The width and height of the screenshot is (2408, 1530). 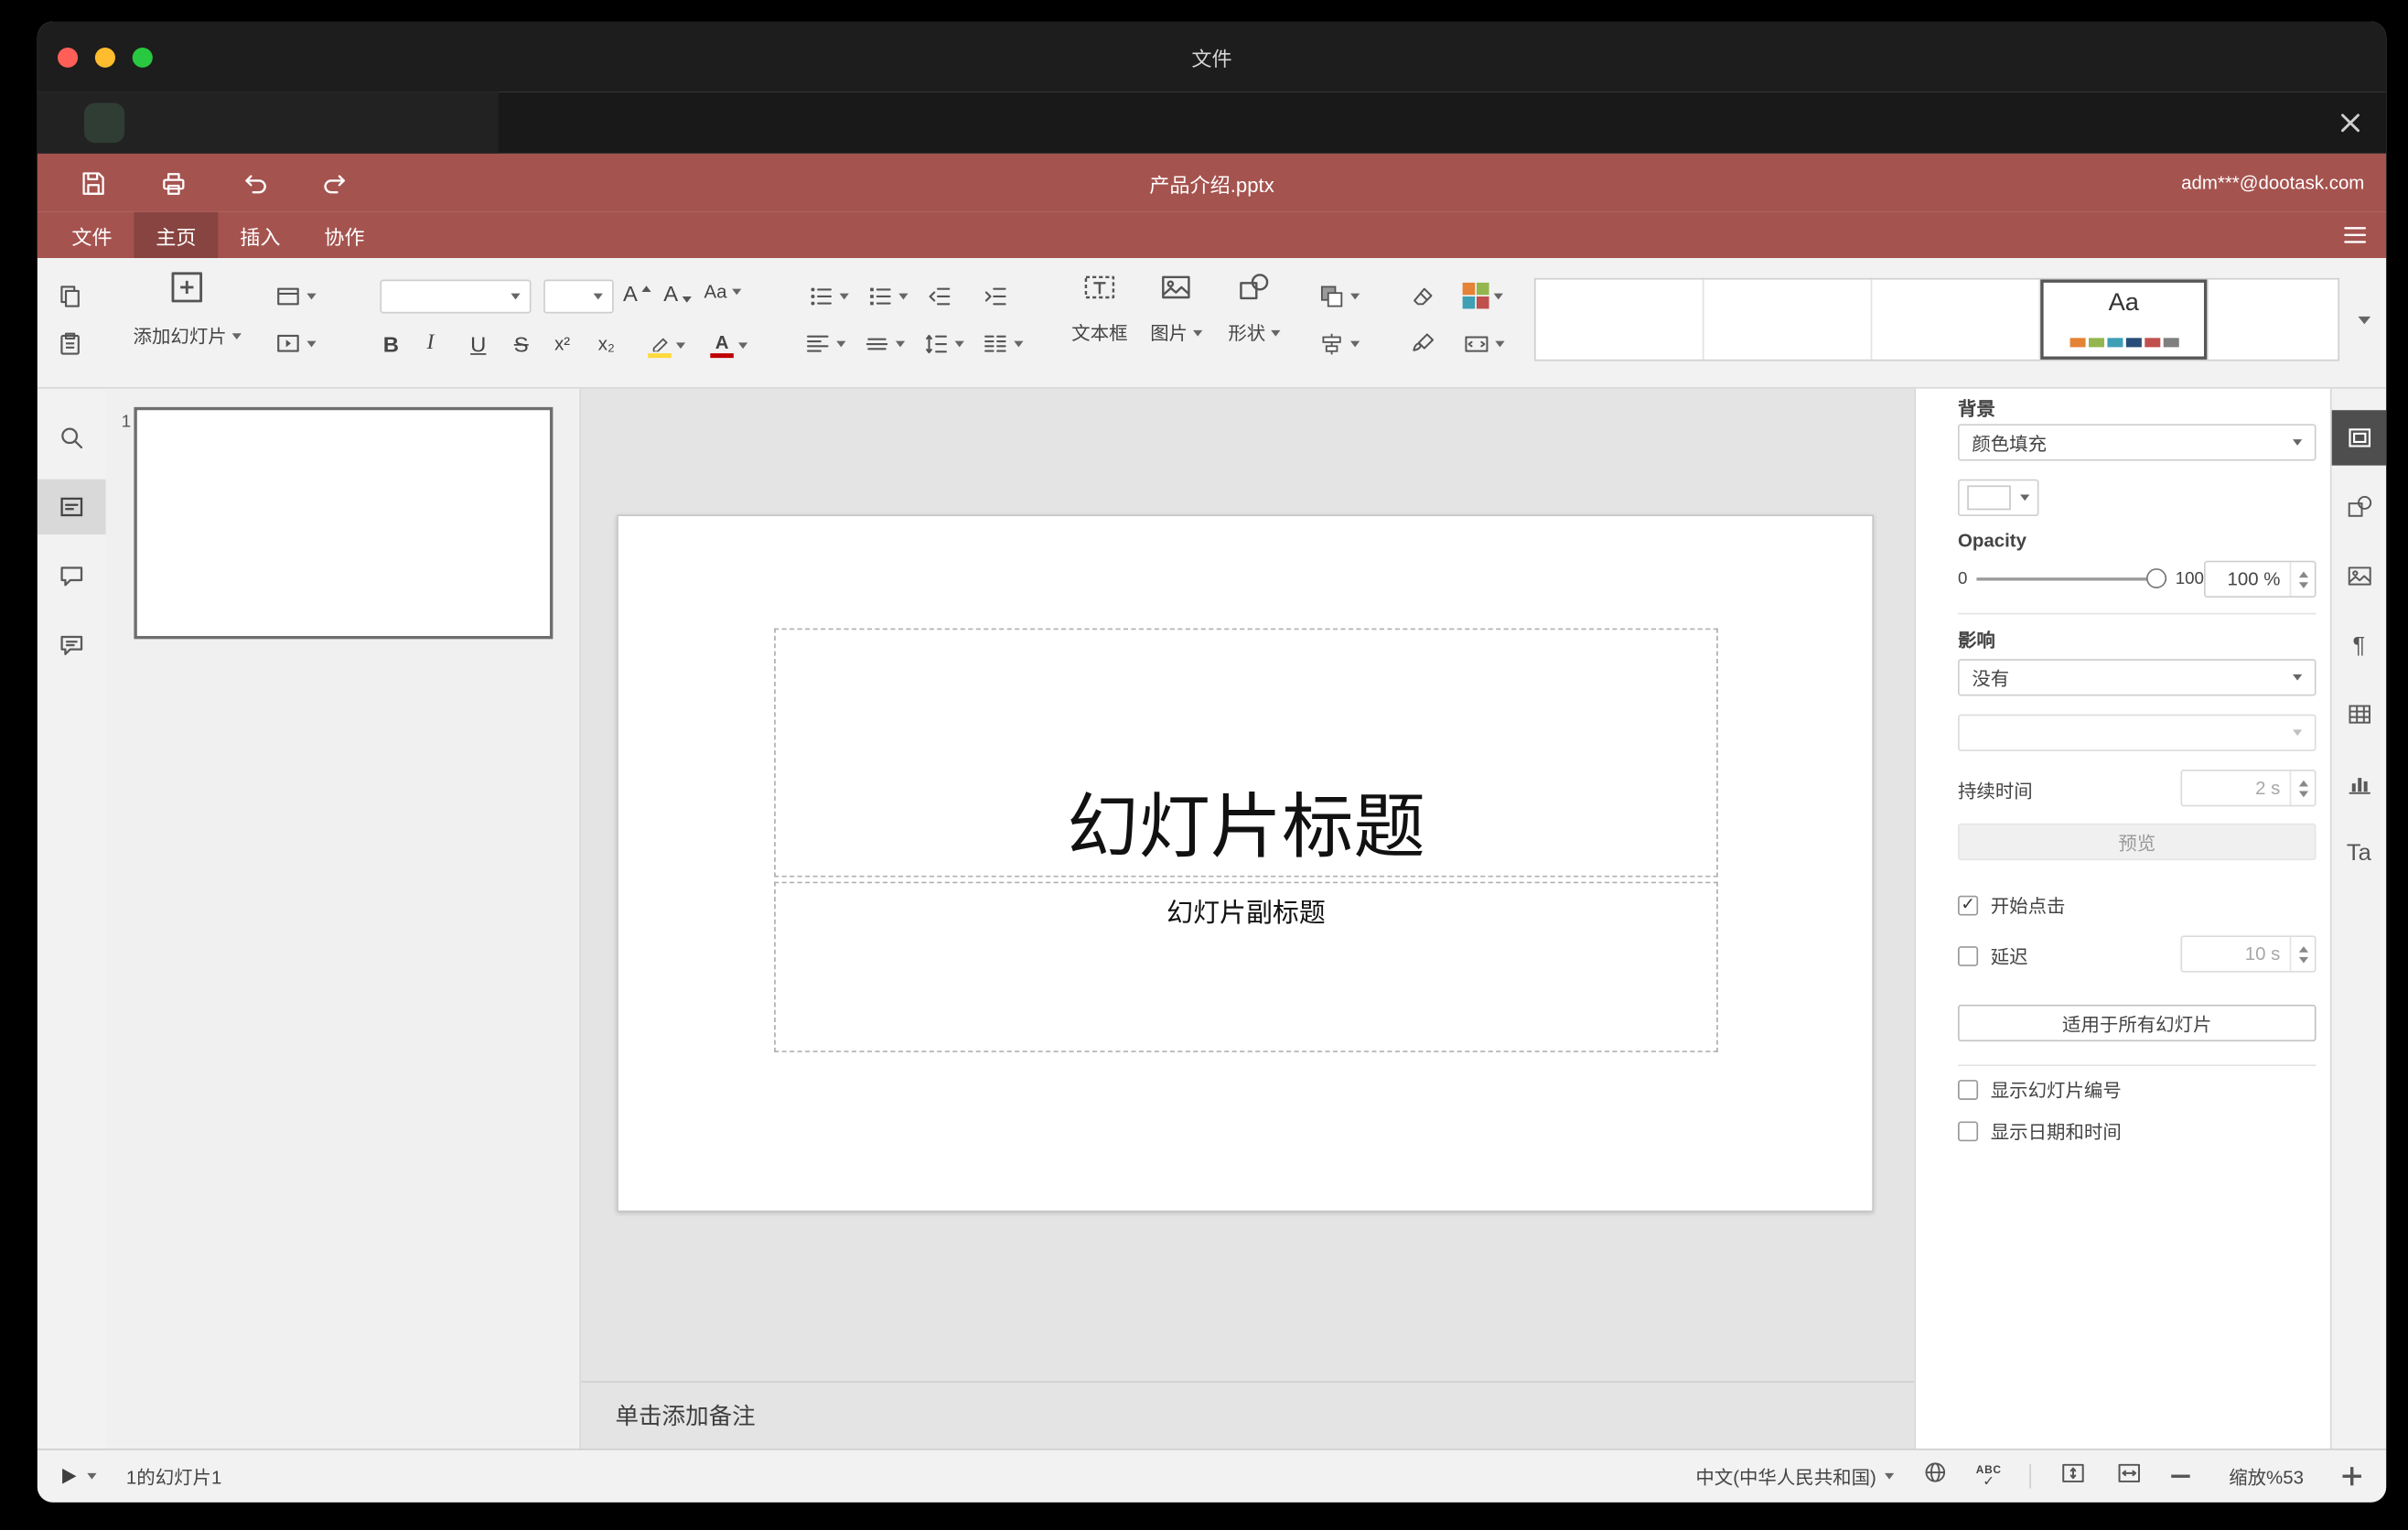 I want to click on textart-settings-icon: Ta, so click(x=2359, y=851).